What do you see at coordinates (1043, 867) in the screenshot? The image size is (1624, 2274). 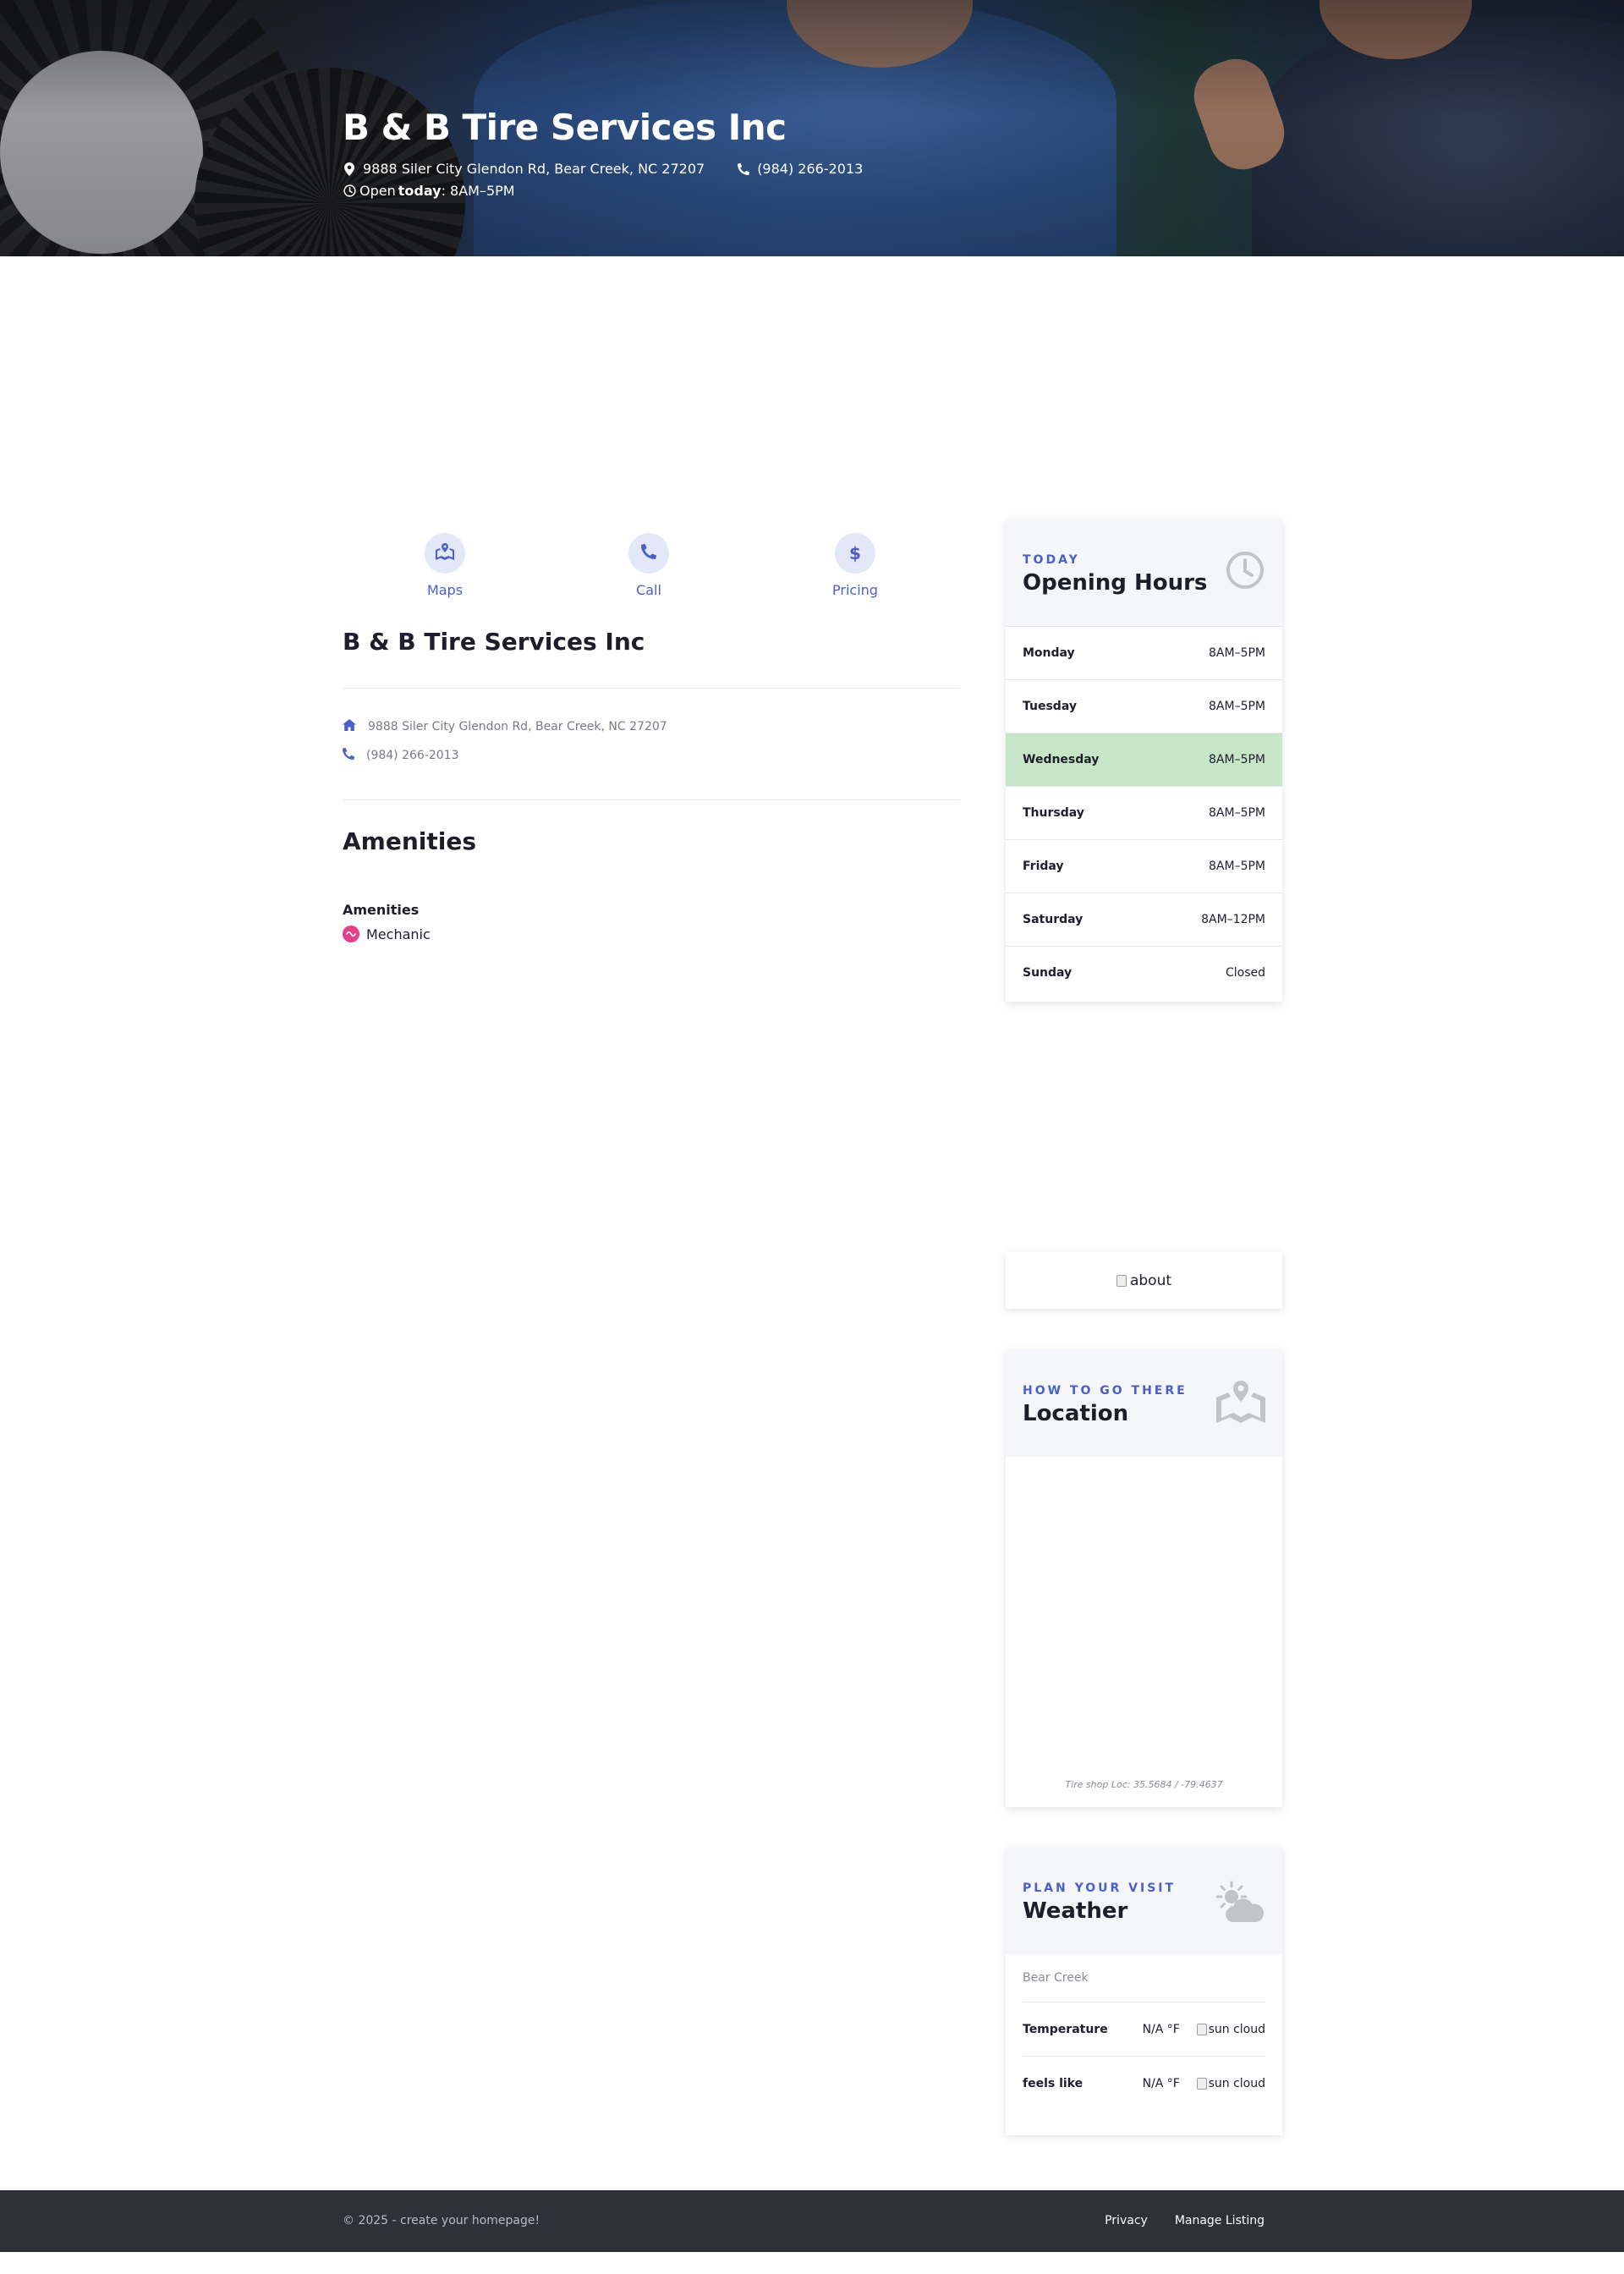 I see `hours-day: Friday` at bounding box center [1043, 867].